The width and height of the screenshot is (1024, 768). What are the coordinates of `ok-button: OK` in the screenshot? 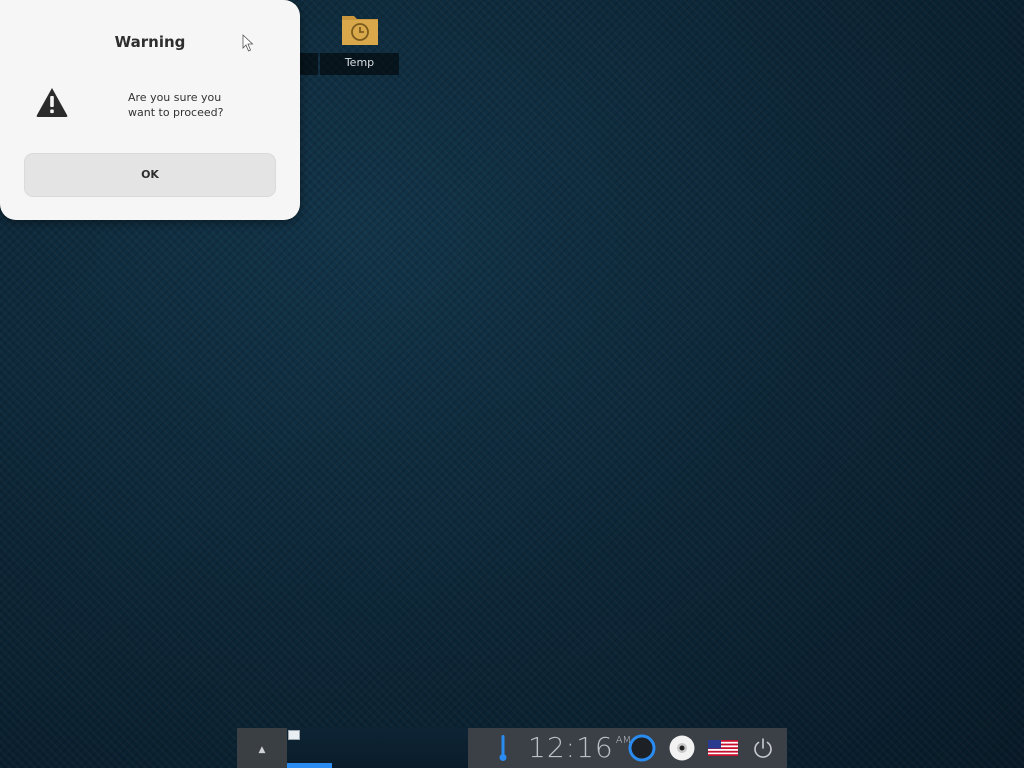 It's located at (150, 175).